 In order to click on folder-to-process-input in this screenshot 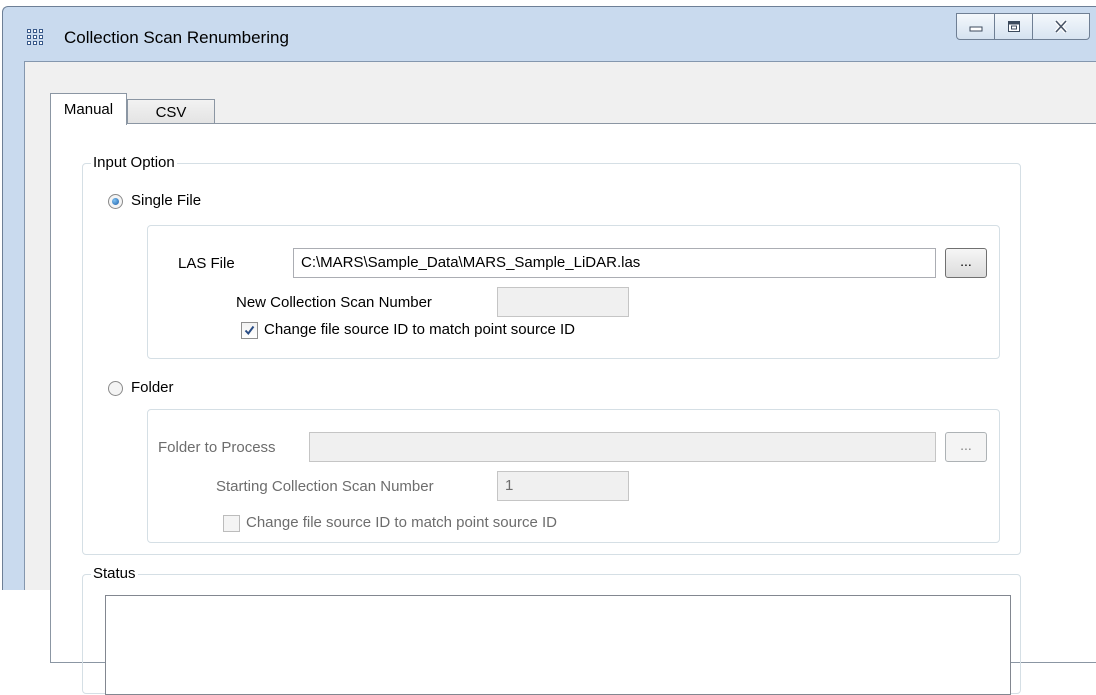, I will do `click(622, 447)`.